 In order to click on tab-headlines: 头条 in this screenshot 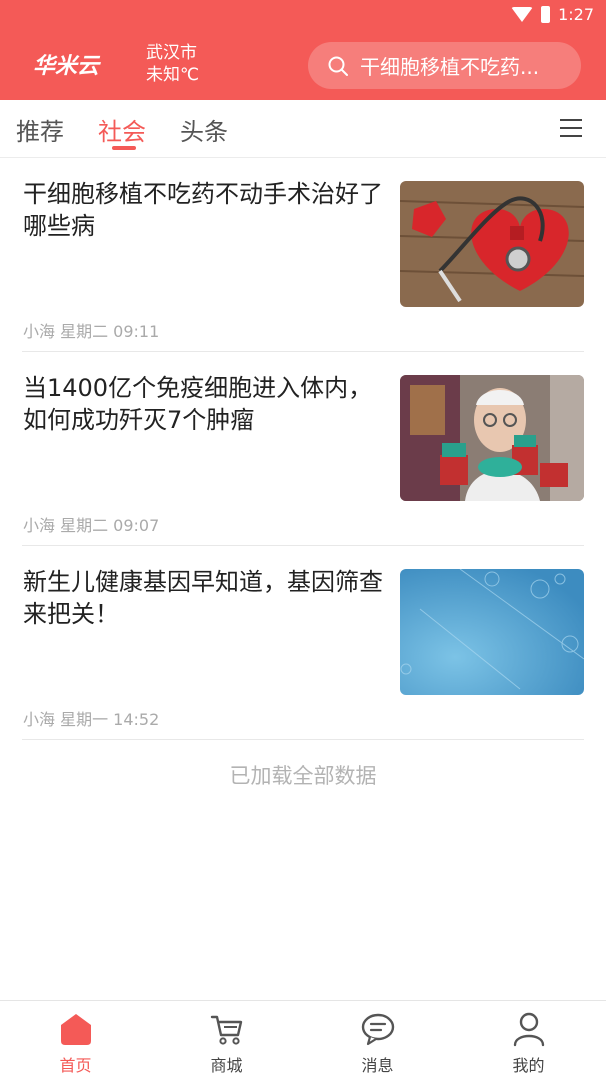, I will do `click(204, 129)`.